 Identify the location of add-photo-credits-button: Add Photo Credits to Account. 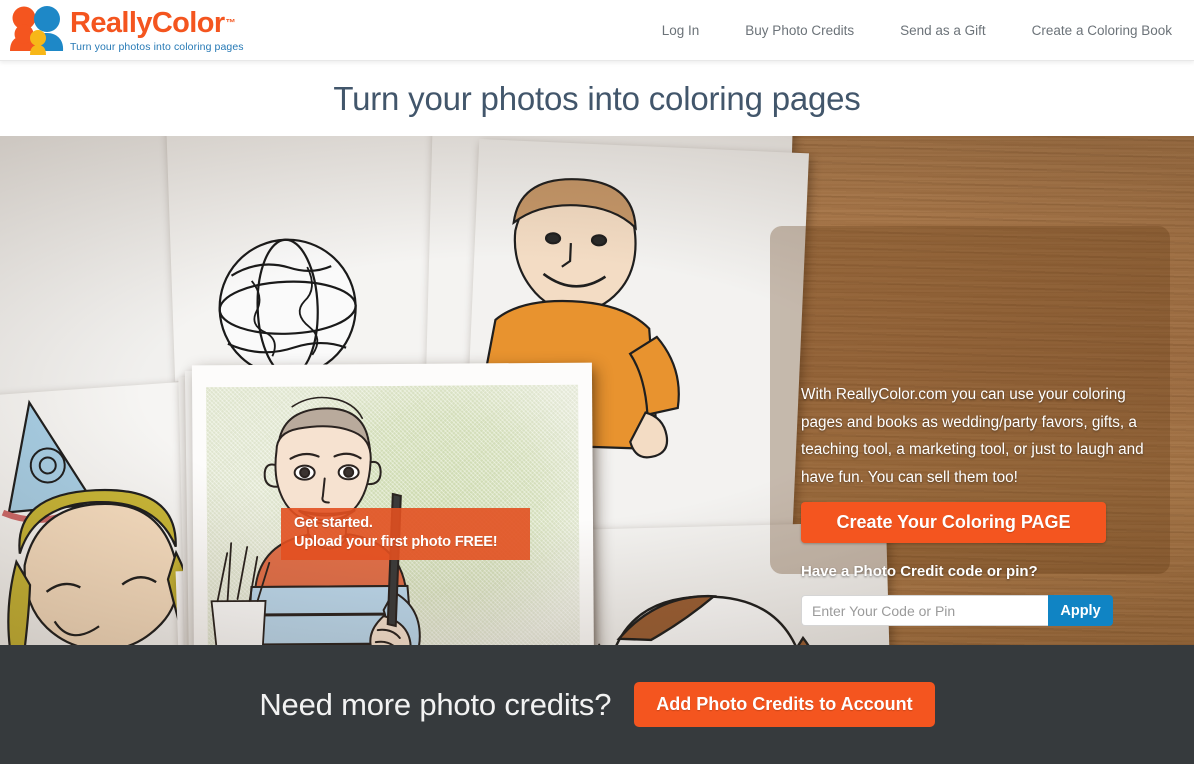
(784, 704).